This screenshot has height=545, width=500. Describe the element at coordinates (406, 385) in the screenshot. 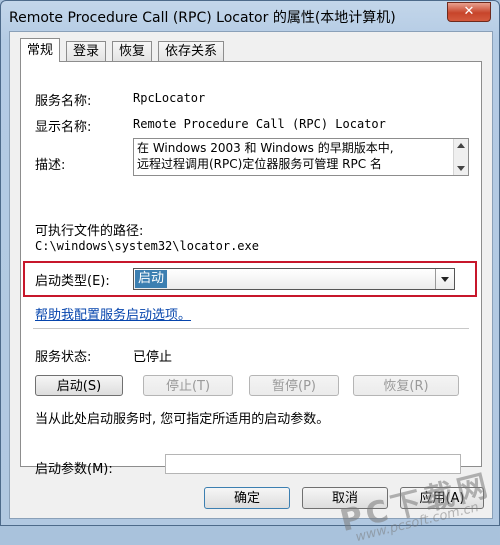

I see `resume-button: 恢复(R)` at that location.